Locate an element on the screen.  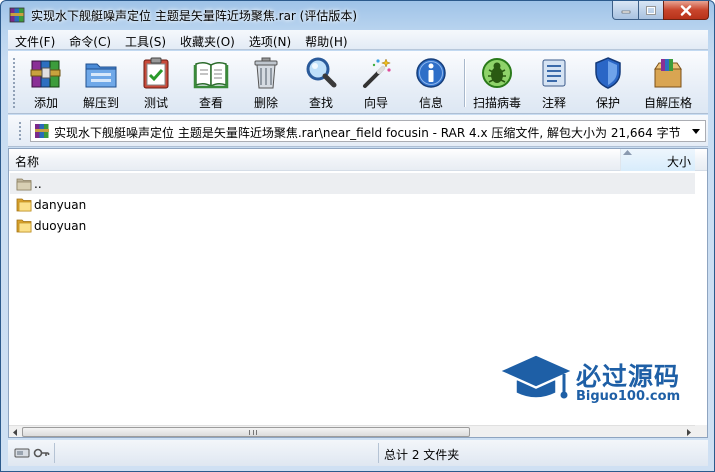
delete-button: 删除 is located at coordinates (266, 83).